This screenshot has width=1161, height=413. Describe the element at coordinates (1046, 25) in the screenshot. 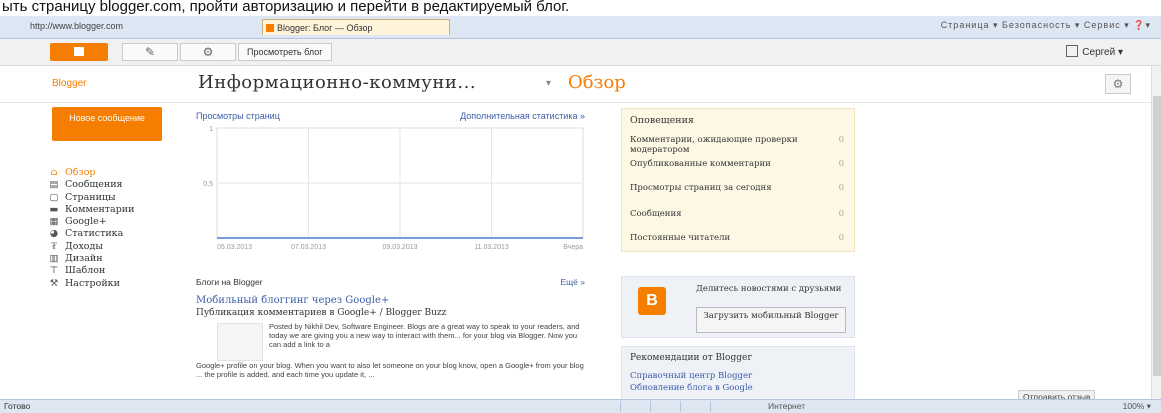

I see `browser-command-bar: Страница ▾ Безопасность ▾ Сервис ▾ ❓▾` at that location.